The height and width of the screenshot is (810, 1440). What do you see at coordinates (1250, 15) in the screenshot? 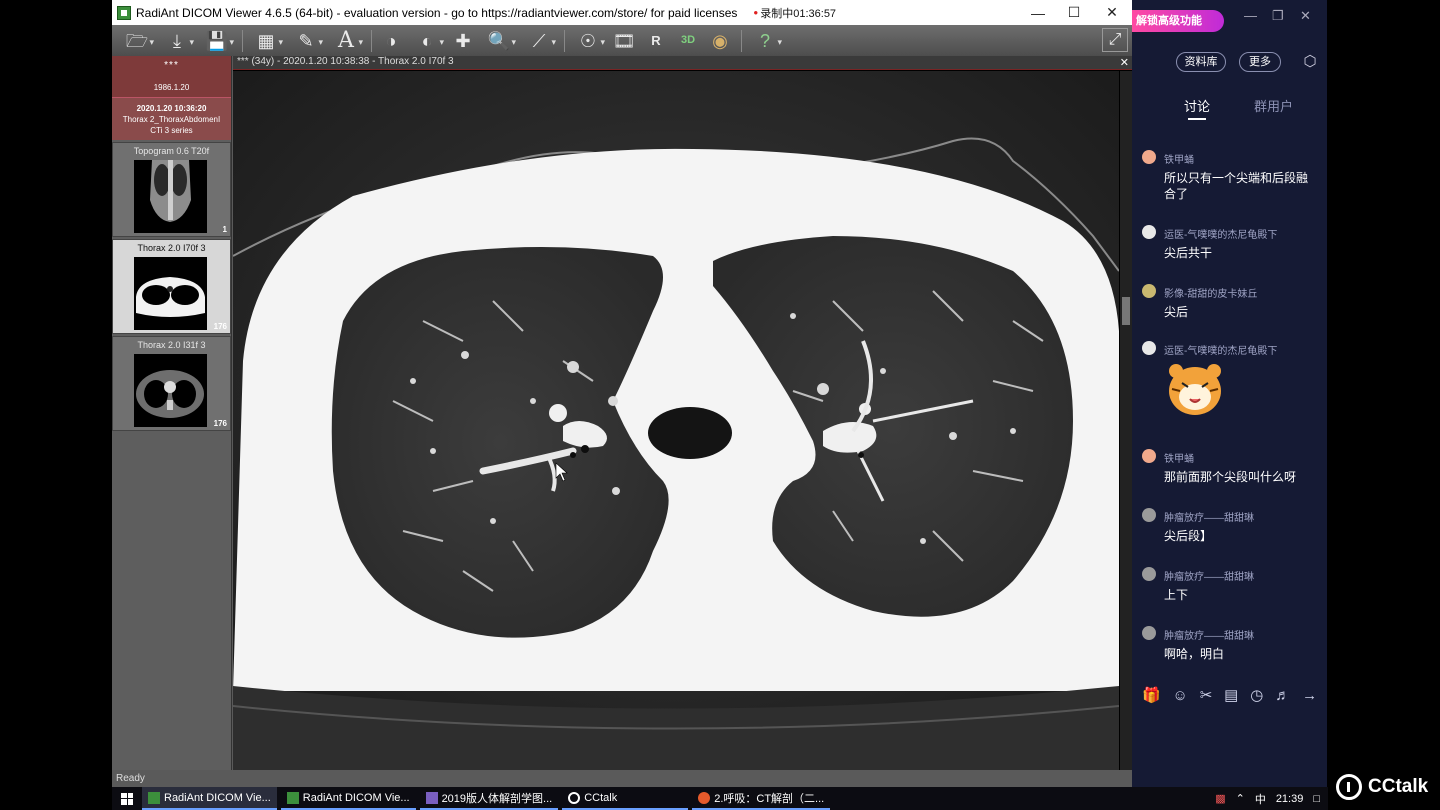
I see `cc-minimize-icon: —` at bounding box center [1250, 15].